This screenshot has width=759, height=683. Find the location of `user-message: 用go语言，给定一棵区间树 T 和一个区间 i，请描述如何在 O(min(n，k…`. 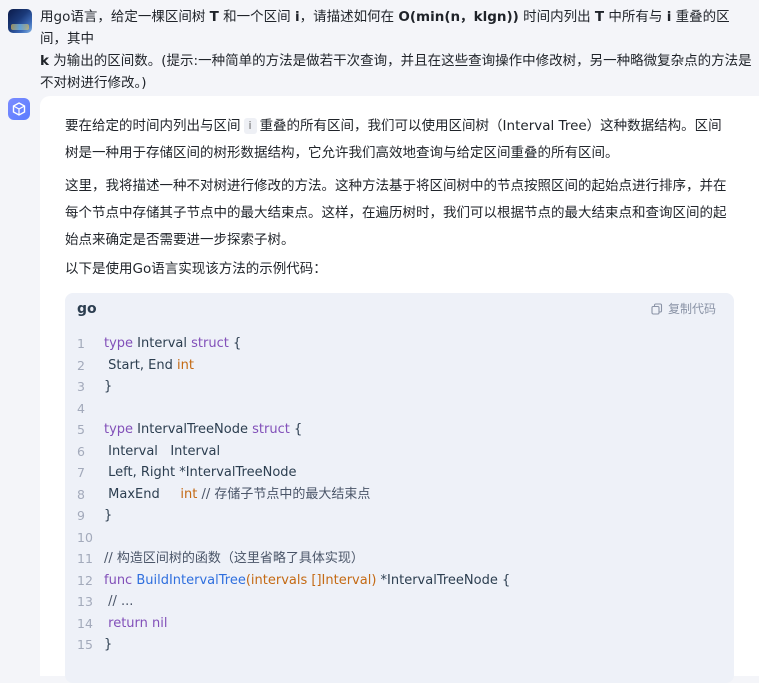

user-message: 用go语言，给定一棵区间树 T 和一个区间 i，请描述如何在 O(min(n，k… is located at coordinates (379, 48).